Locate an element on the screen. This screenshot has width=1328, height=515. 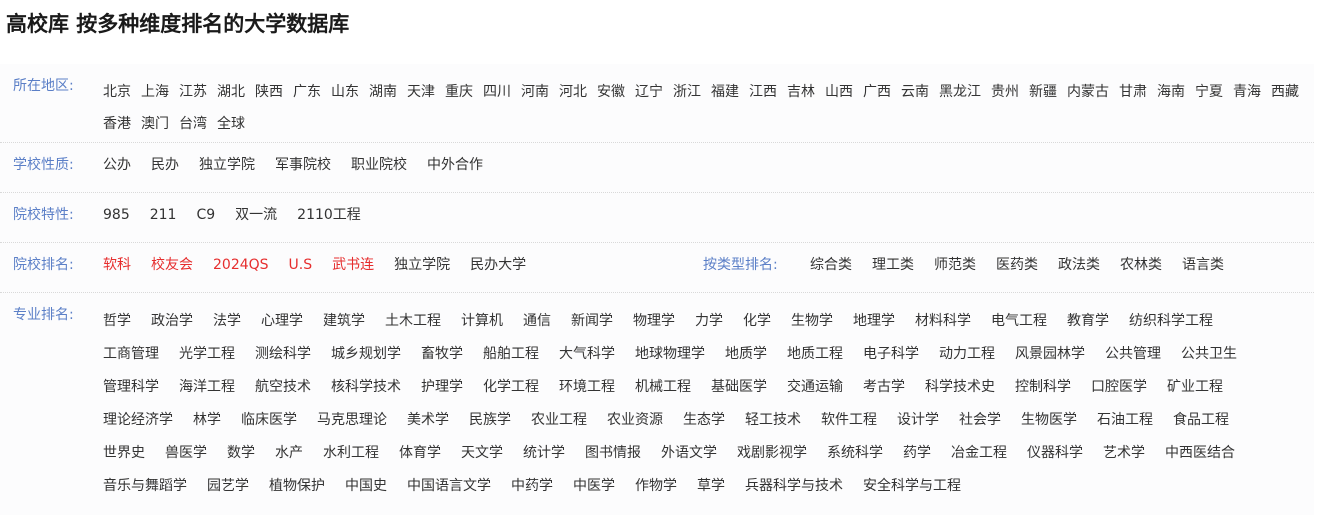
type-ranking-item: 农林类 is located at coordinates (1141, 265).